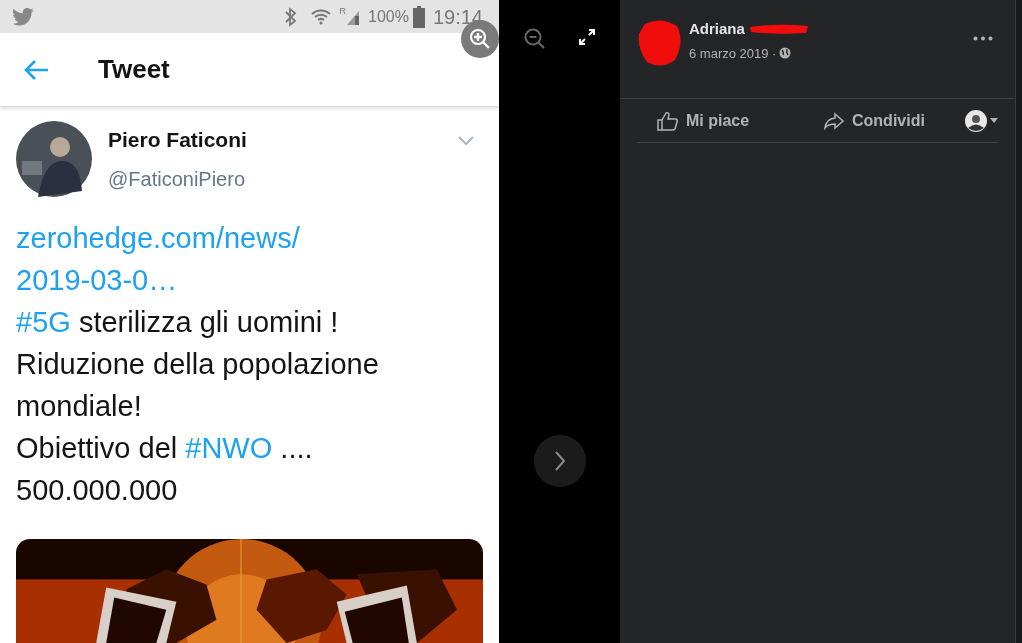  I want to click on more-options-icon, so click(983, 38).